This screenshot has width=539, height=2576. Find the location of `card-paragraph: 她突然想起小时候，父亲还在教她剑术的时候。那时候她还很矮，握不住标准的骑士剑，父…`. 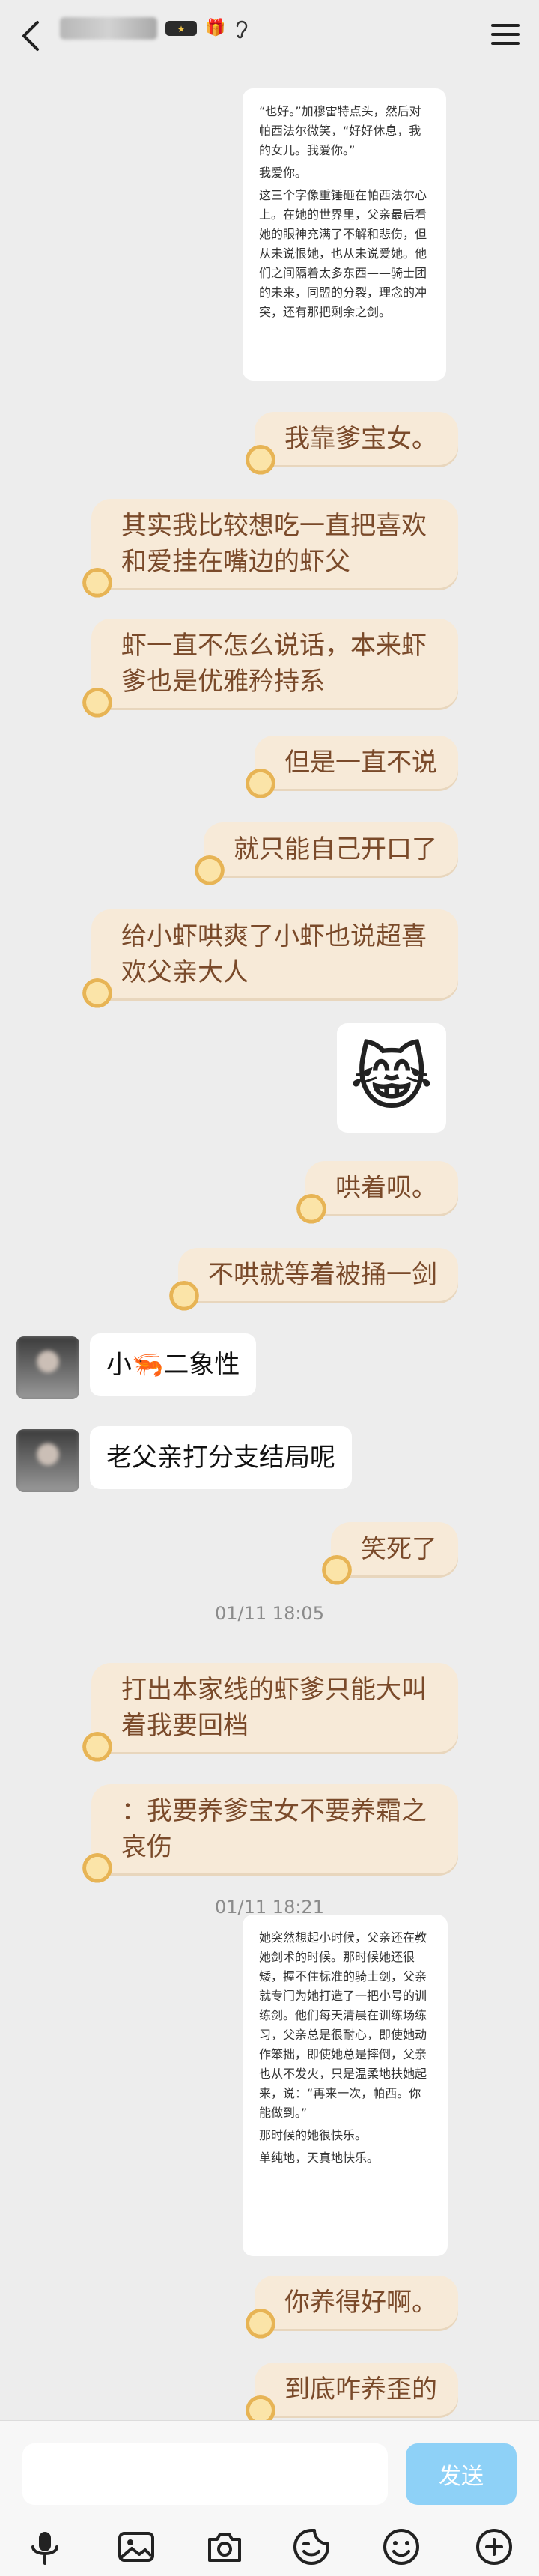

card-paragraph: 她突然想起小时候，父亲还在教她剑术的时候。那时候她还很矮，握不住标准的骑士剑，父… is located at coordinates (343, 2025).